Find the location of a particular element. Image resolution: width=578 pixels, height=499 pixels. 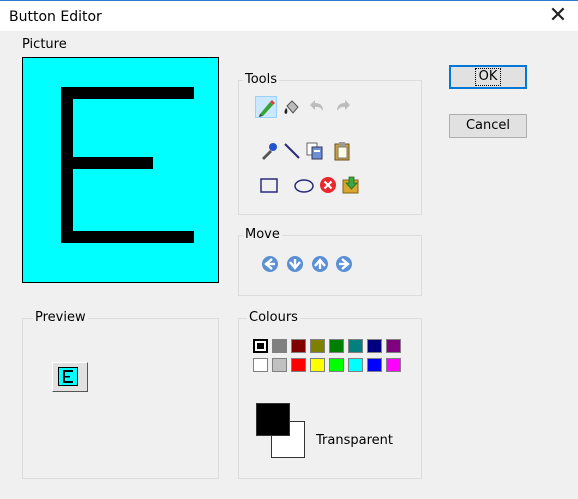

preview-image is located at coordinates (68, 376).